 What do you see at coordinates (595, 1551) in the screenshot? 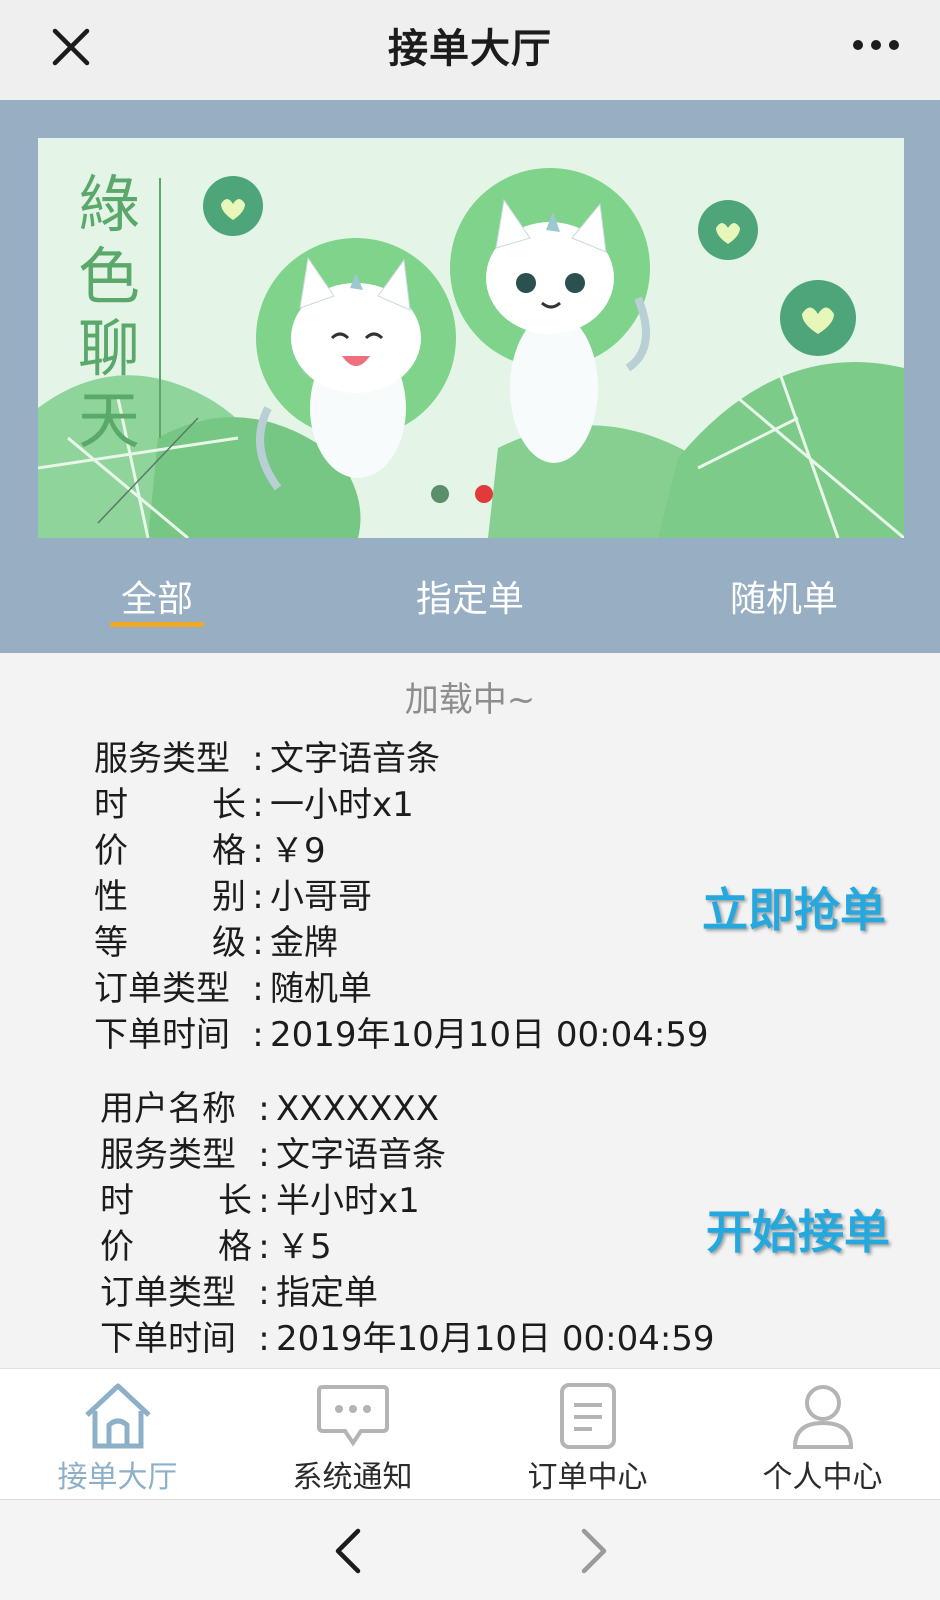
I see `forward-icon` at bounding box center [595, 1551].